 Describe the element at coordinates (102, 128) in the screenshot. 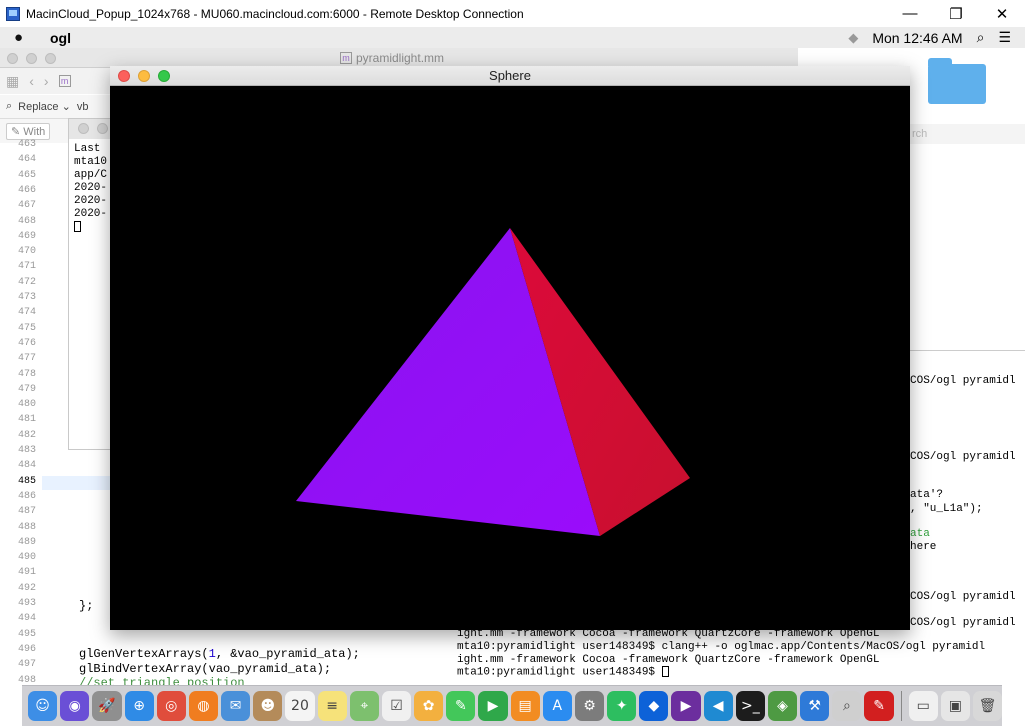

I see `terminal-minimize-button` at that location.